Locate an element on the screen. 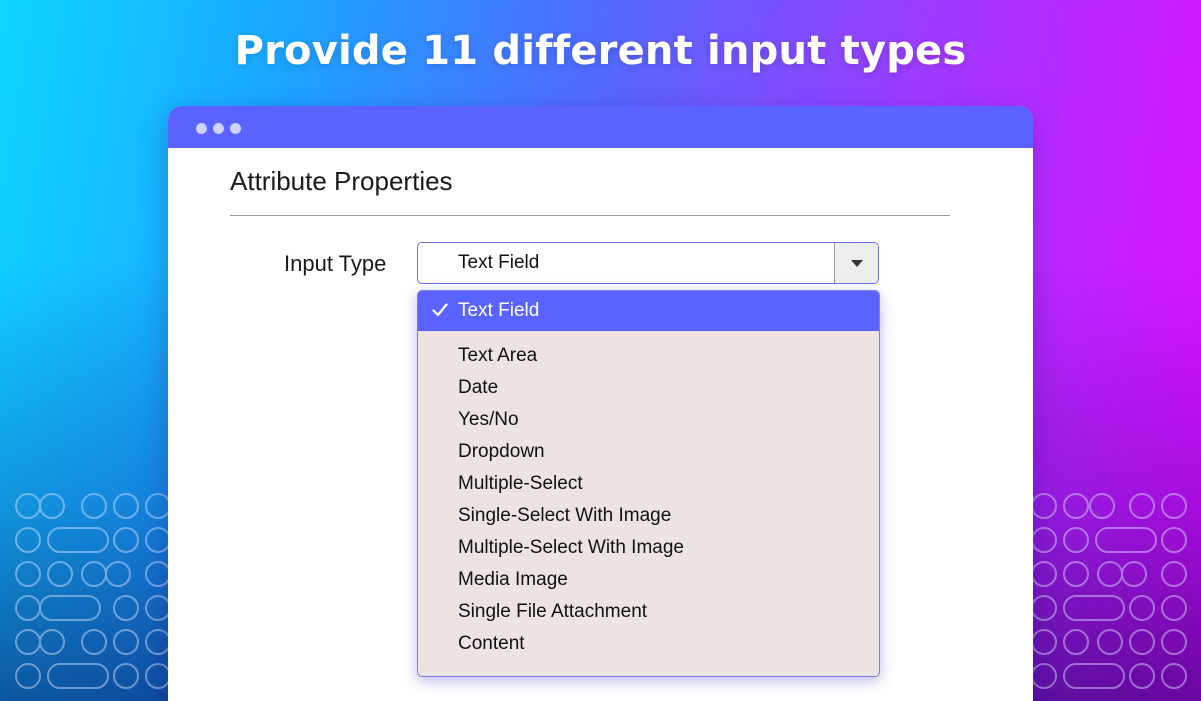  input-type-select-value: Text Field is located at coordinates (499, 262).